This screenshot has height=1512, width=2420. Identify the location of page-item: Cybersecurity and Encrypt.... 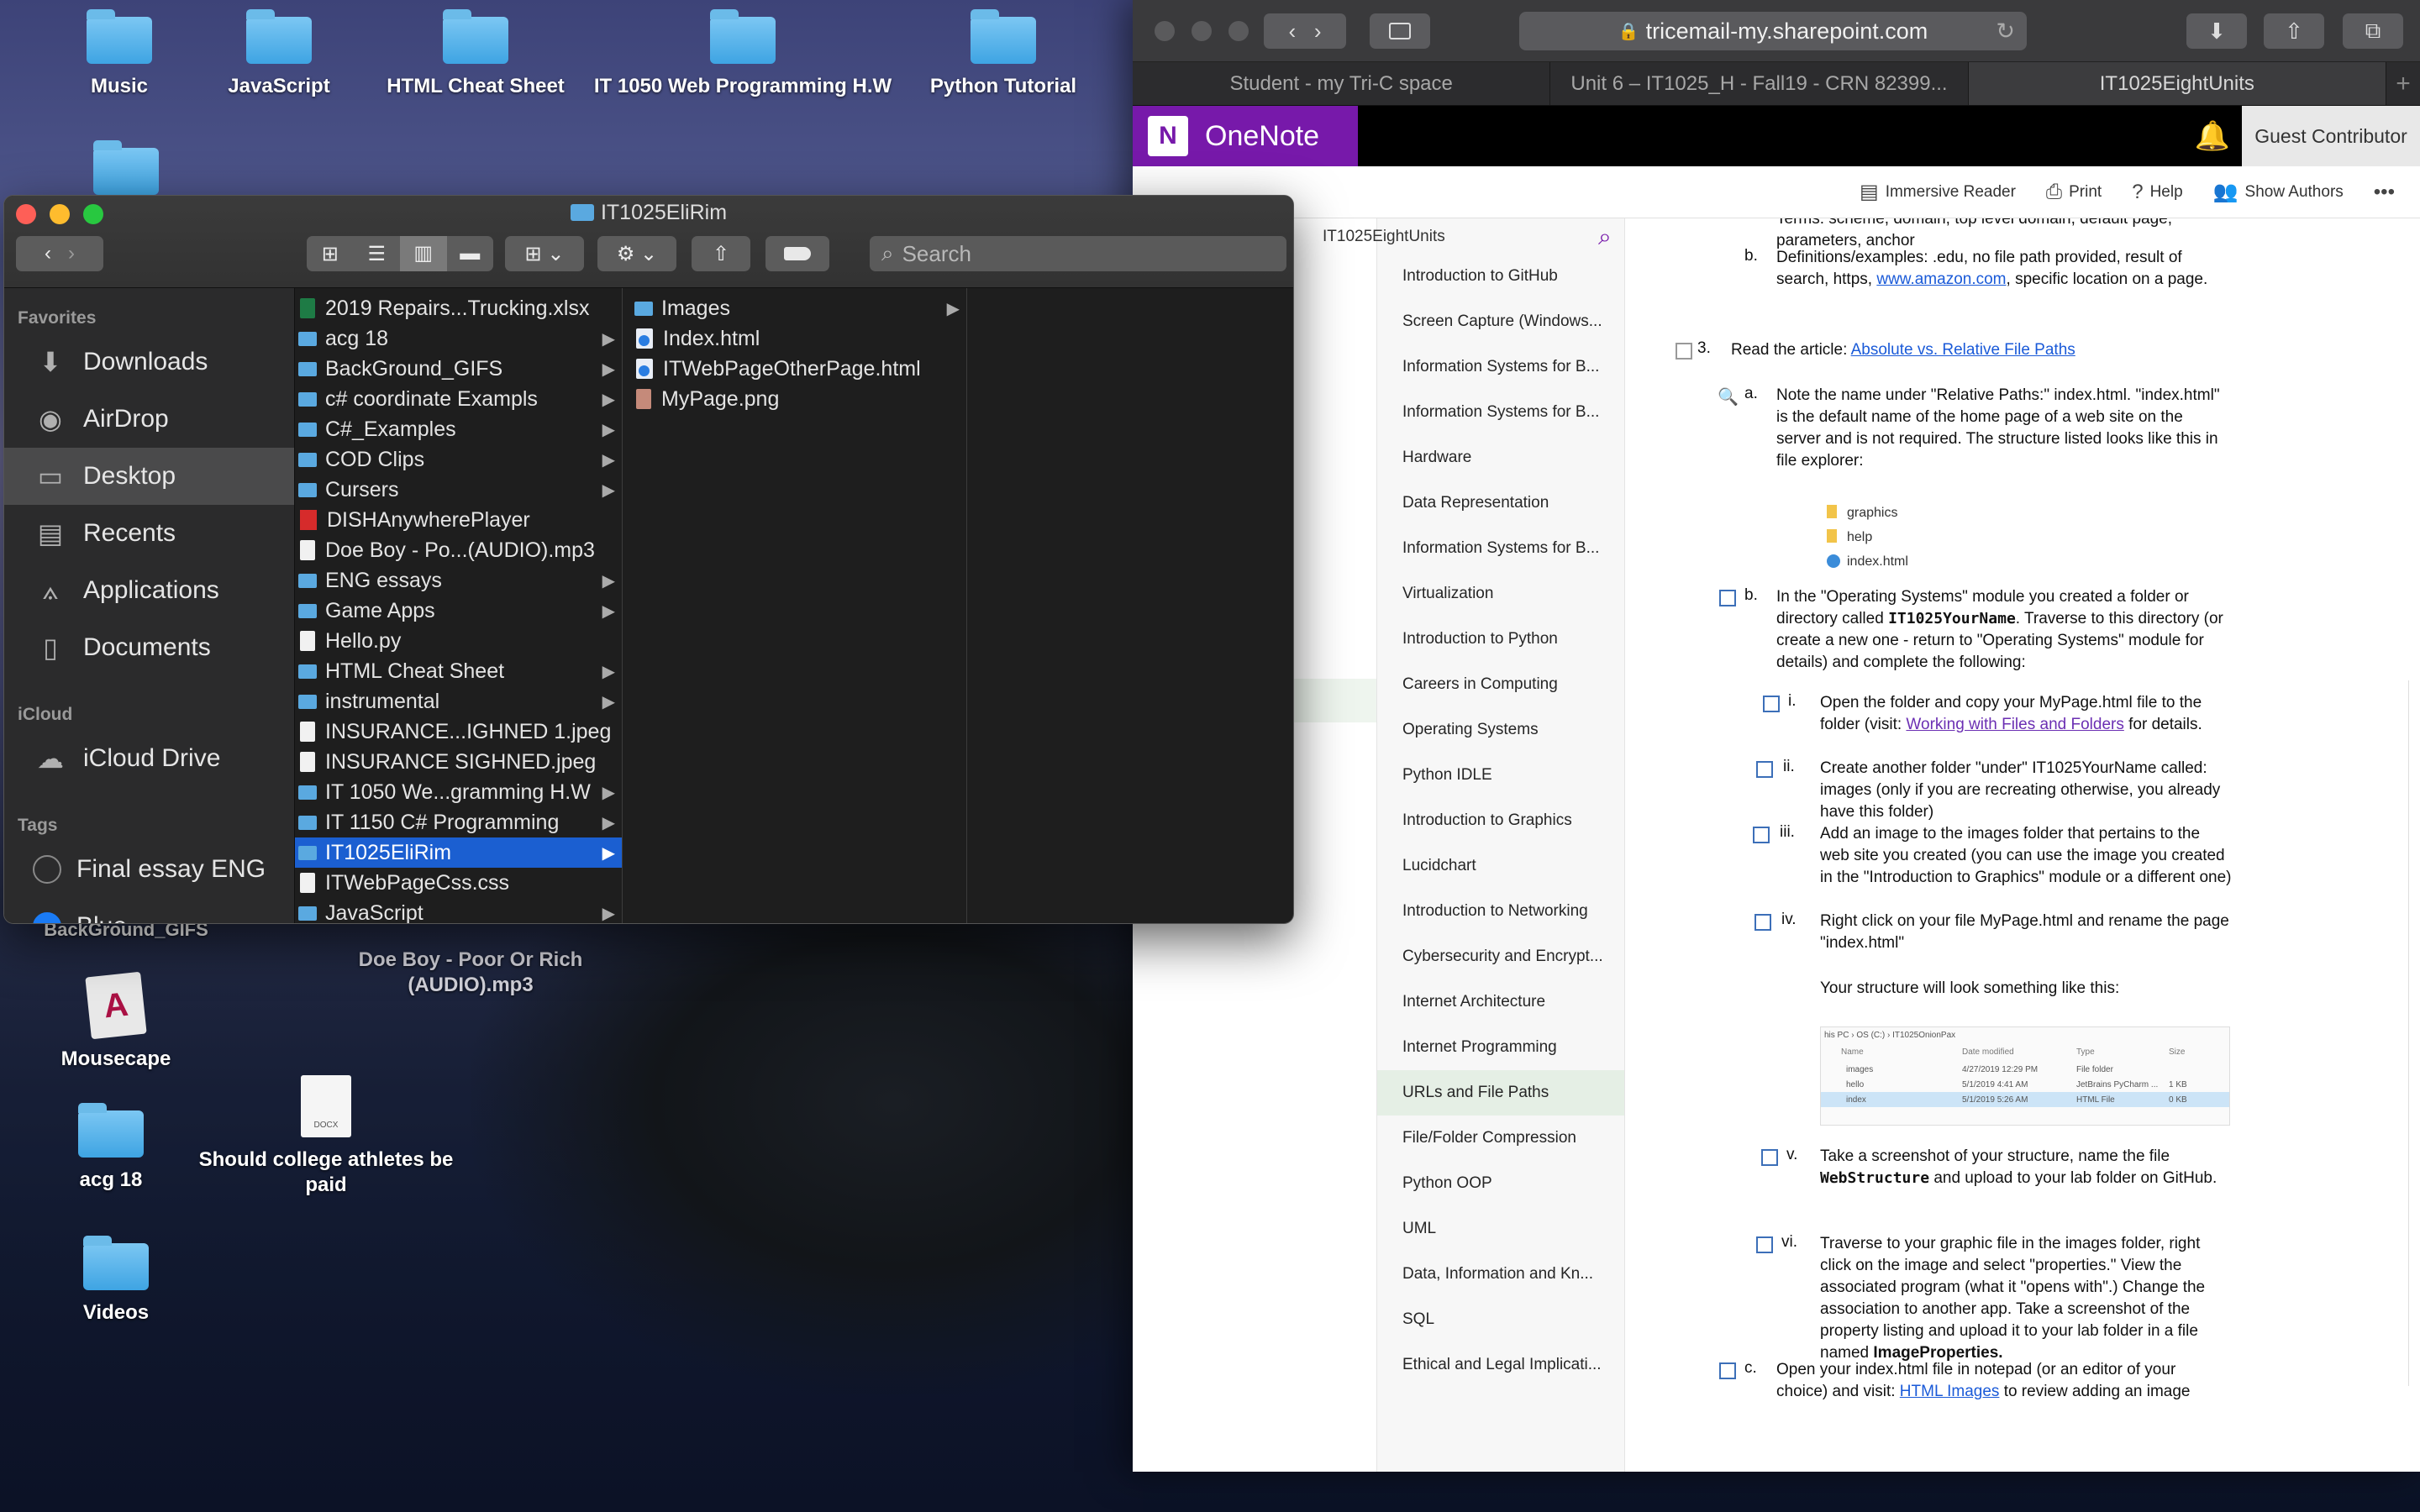
(1500, 956).